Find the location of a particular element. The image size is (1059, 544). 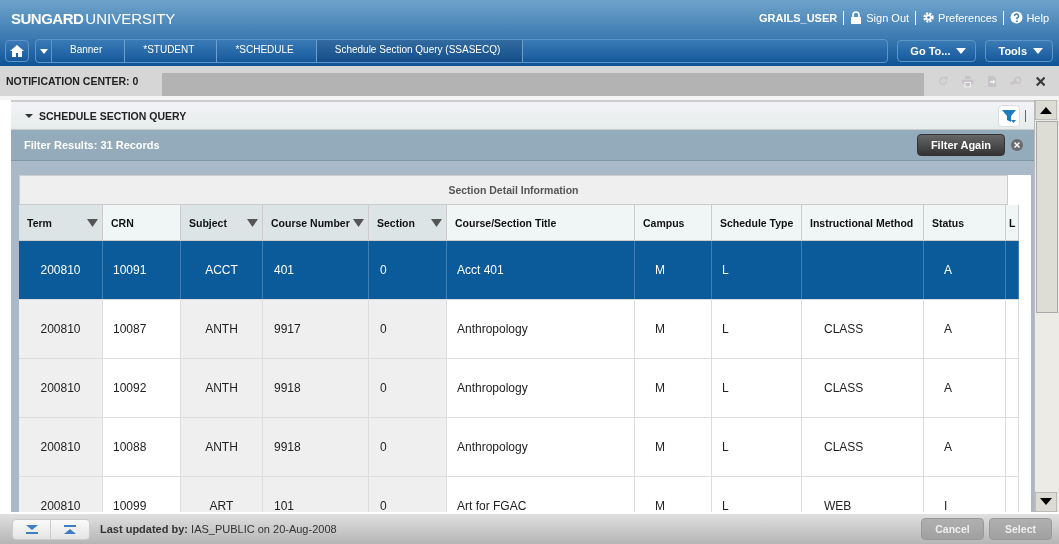

breadcrumb: *STUDENT is located at coordinates (171, 51).